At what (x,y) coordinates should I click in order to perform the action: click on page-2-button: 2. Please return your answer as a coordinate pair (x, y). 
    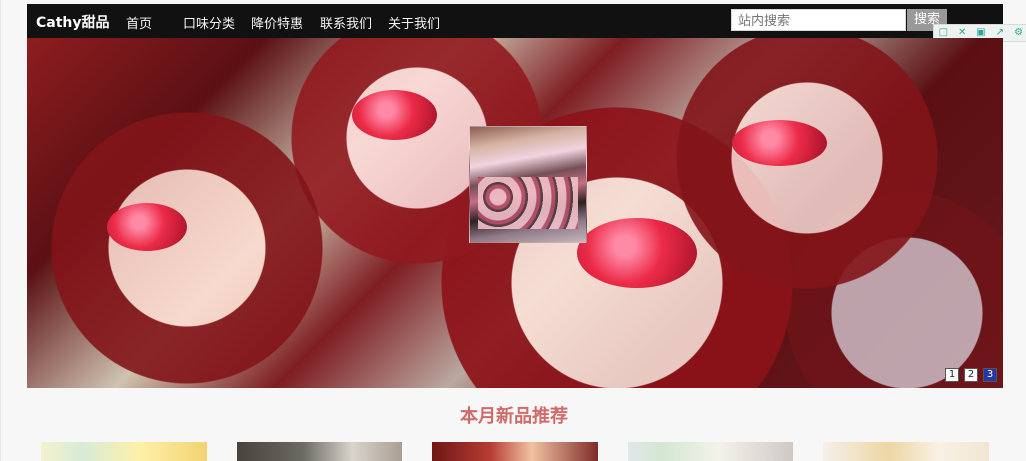
    Looking at the image, I should click on (971, 375).